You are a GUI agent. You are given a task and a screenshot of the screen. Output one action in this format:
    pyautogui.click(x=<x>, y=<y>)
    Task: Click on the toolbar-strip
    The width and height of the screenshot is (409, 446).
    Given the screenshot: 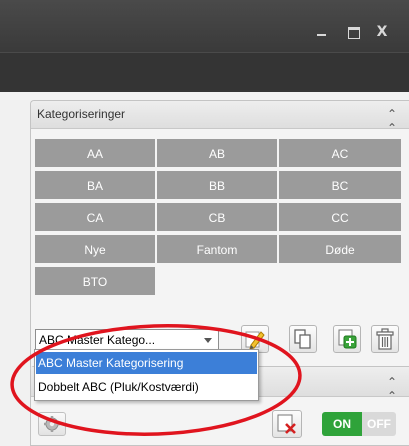 What is the action you would take?
    pyautogui.click(x=204, y=72)
    